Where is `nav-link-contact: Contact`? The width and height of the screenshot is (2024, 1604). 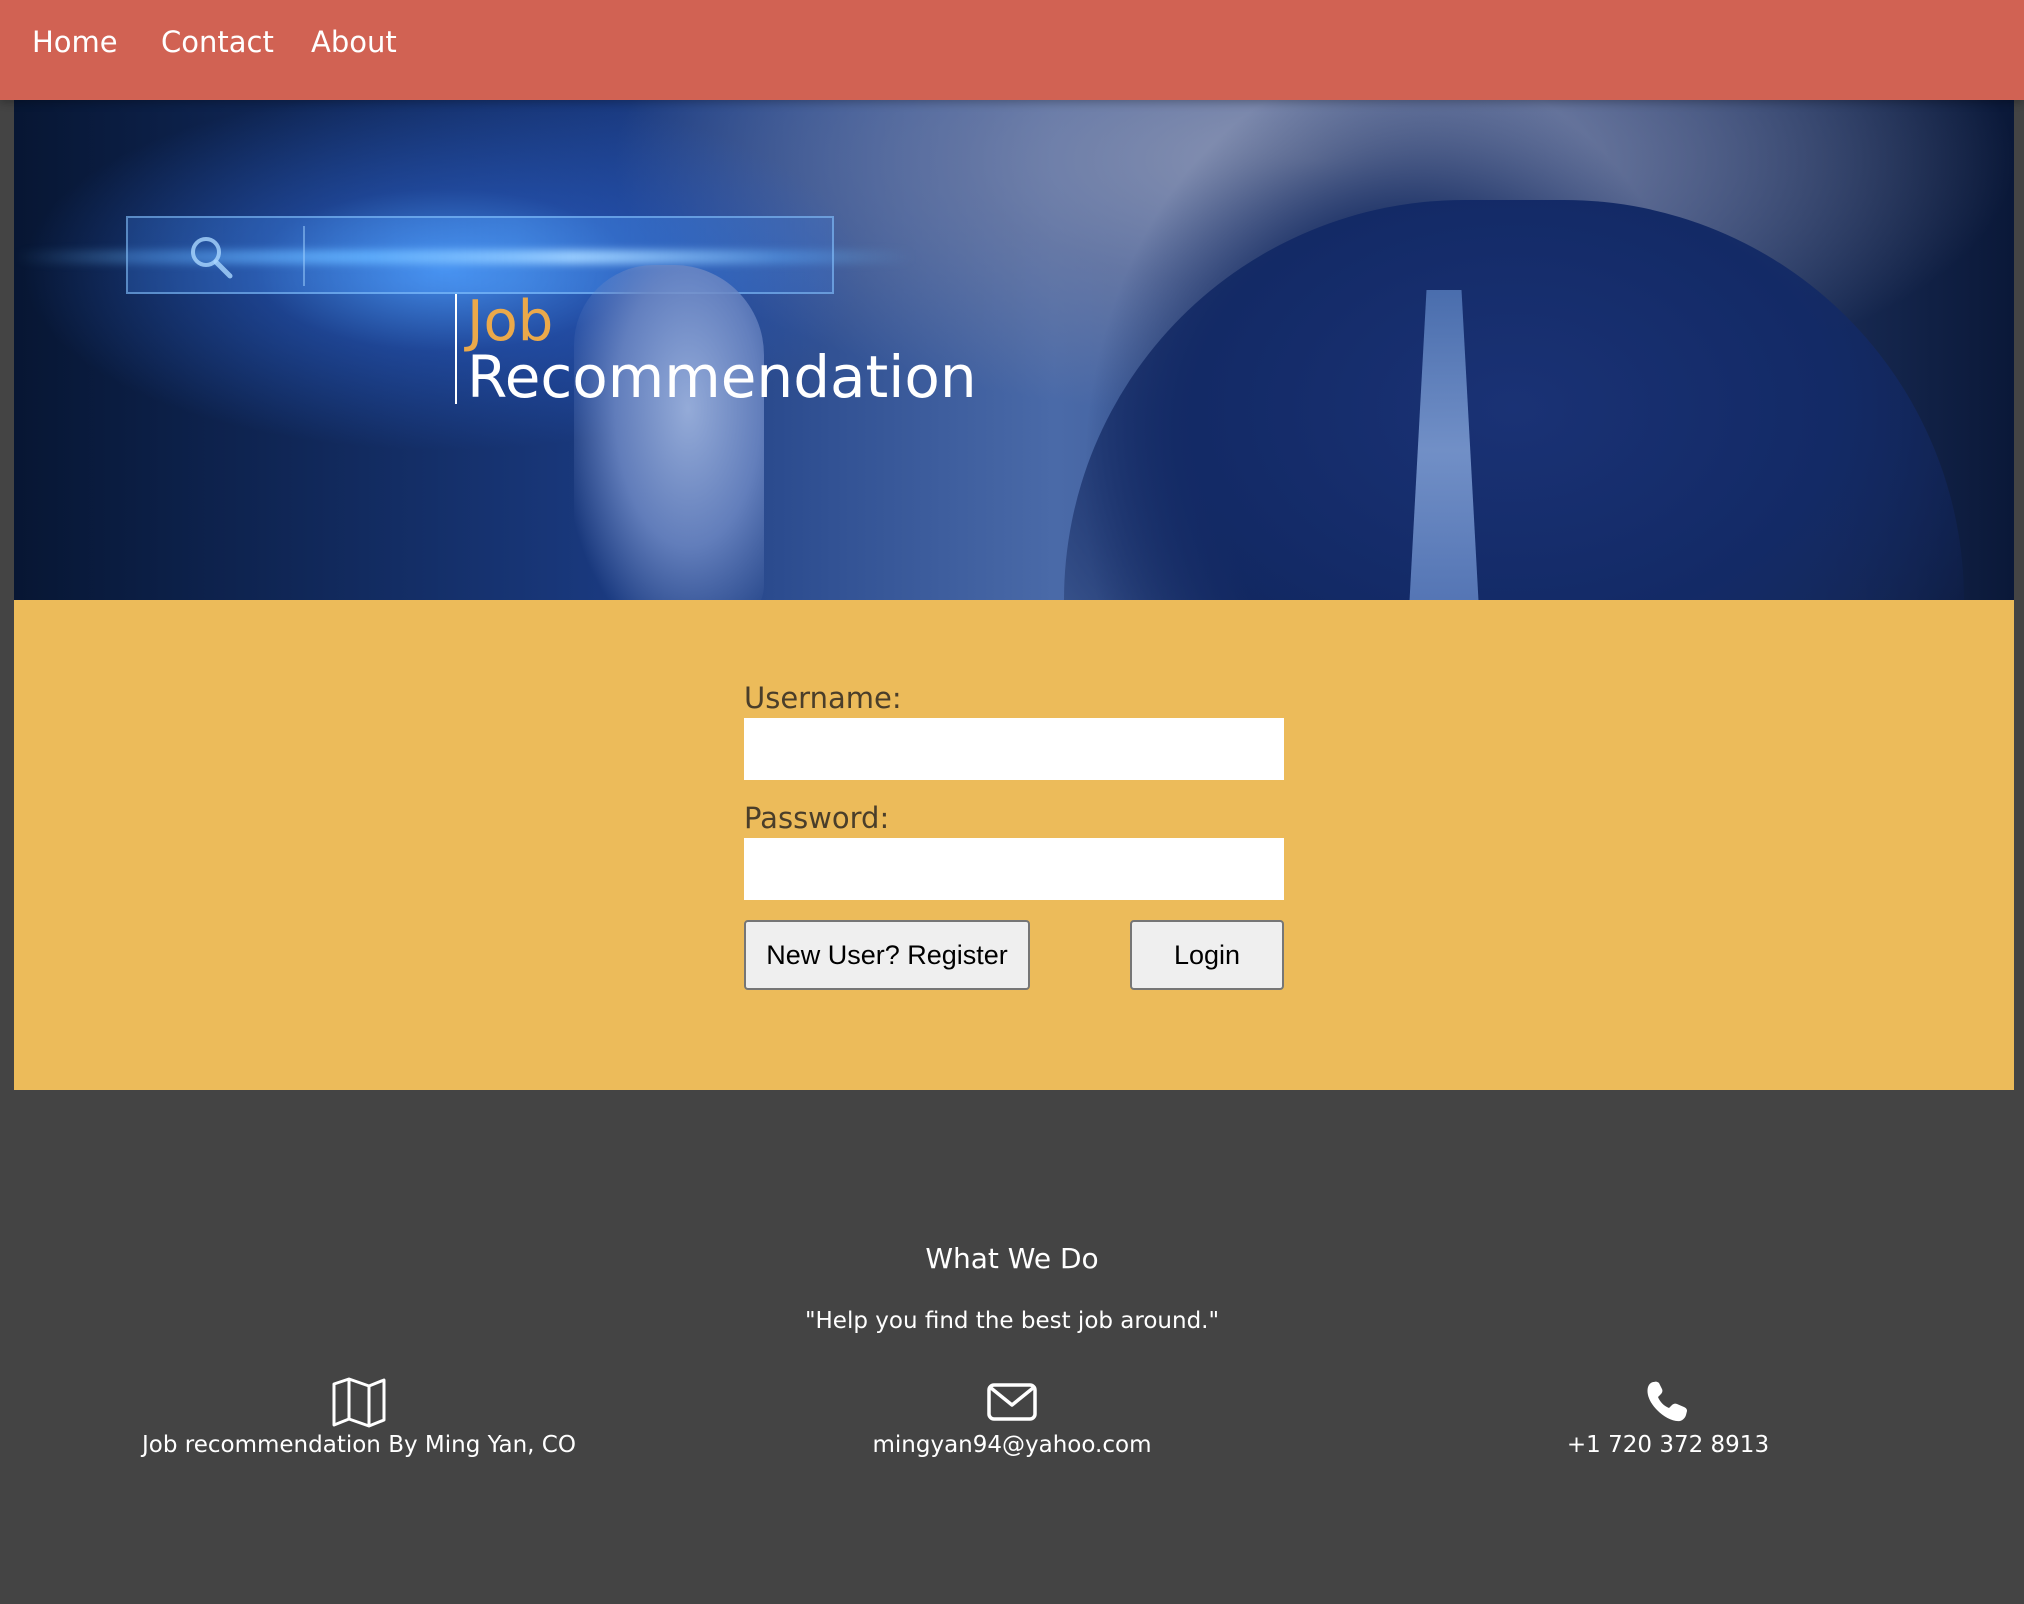
nav-link-contact: Contact is located at coordinates (217, 42).